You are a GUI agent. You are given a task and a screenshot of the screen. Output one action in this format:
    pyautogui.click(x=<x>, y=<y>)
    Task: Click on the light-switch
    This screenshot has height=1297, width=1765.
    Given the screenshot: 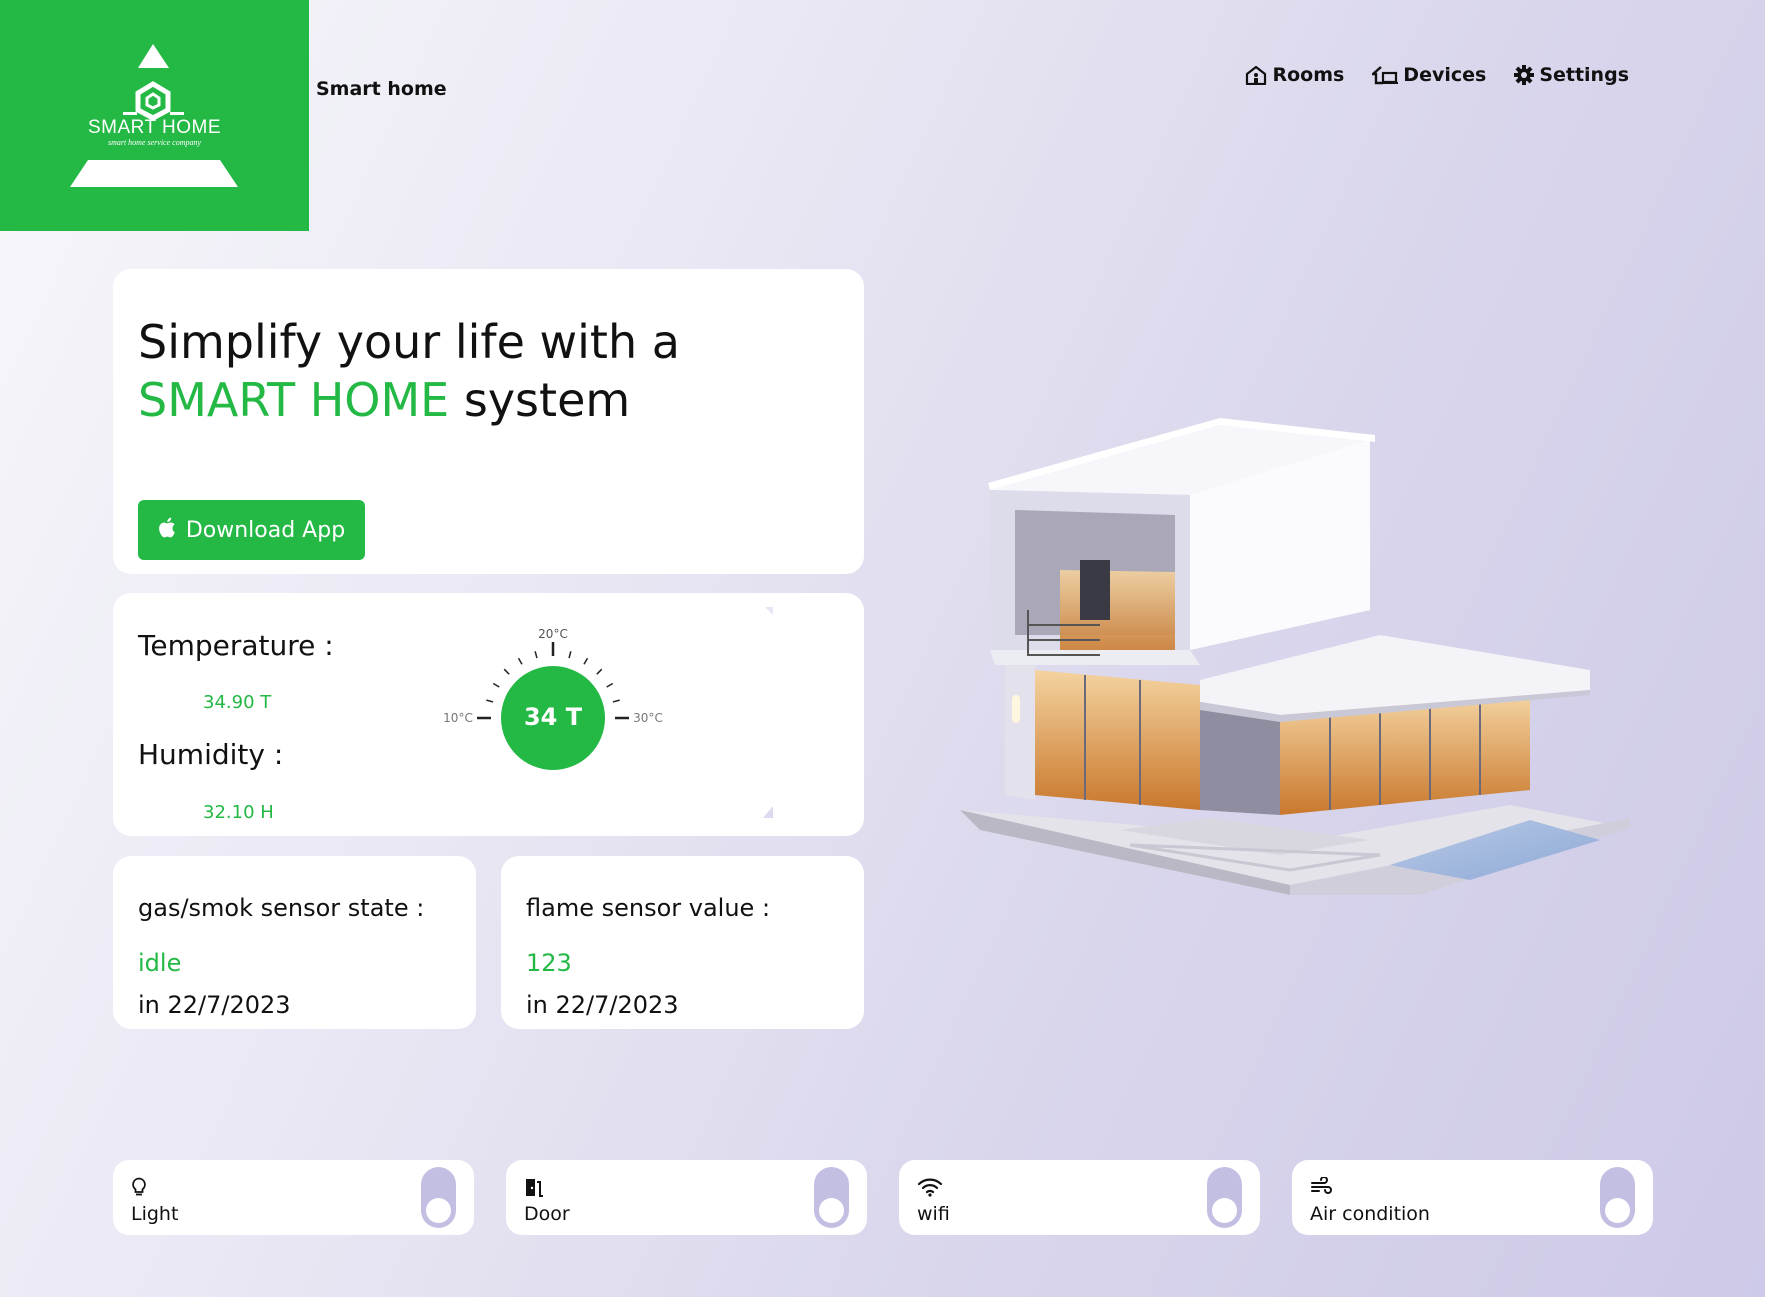 What is the action you would take?
    pyautogui.click(x=438, y=1197)
    